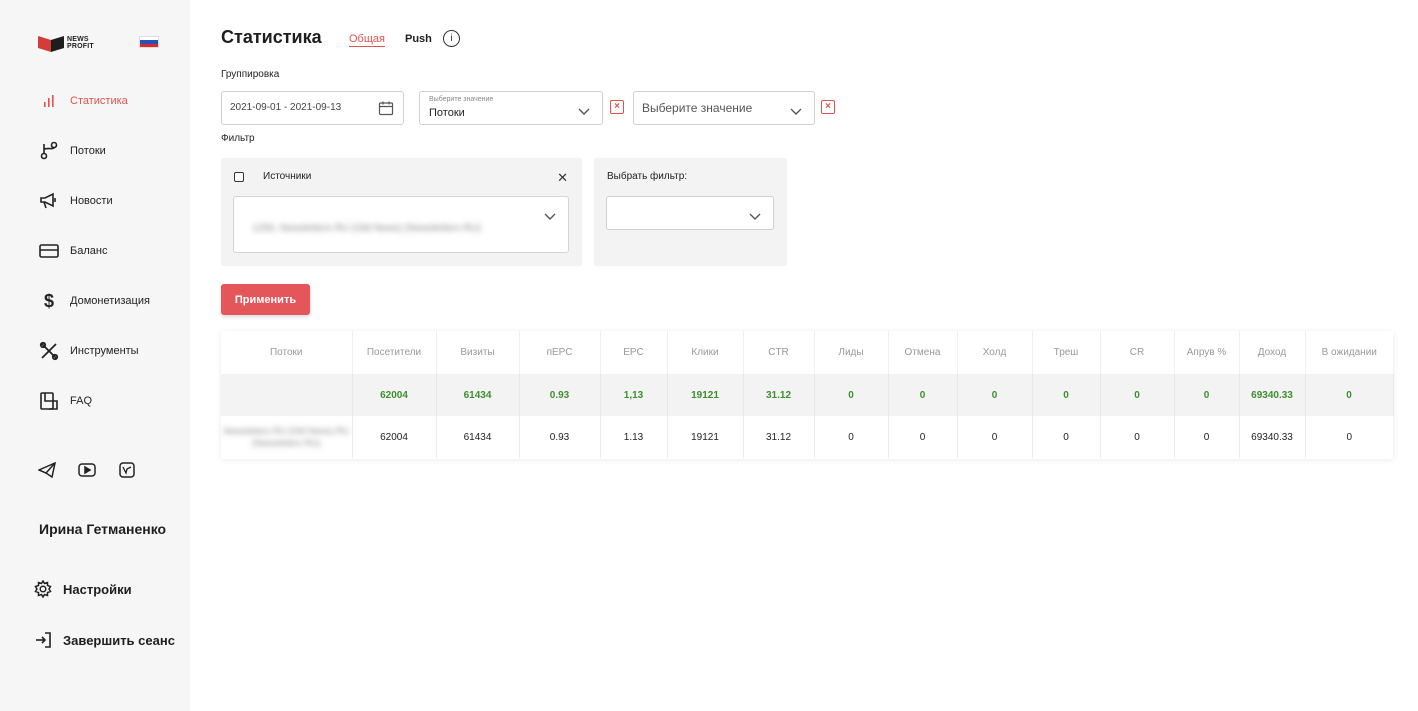 Image resolution: width=1418 pixels, height=711 pixels. I want to click on megaphone-icon, so click(49, 201).